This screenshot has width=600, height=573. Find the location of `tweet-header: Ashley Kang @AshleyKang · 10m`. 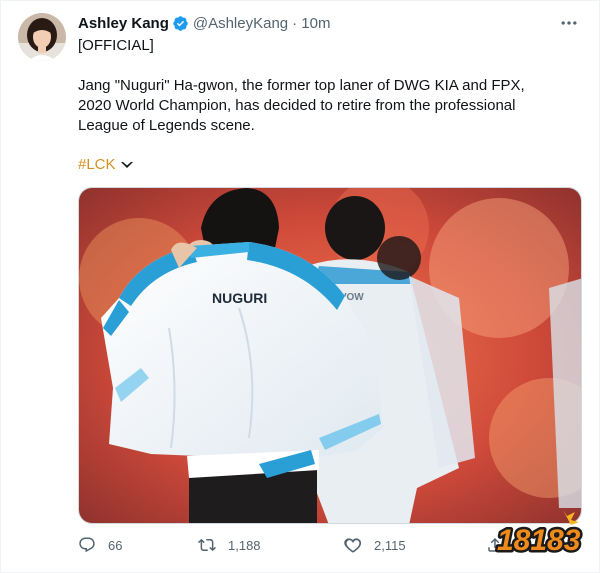

tweet-header: Ashley Kang @AshleyKang · 10m is located at coordinates (204, 23).